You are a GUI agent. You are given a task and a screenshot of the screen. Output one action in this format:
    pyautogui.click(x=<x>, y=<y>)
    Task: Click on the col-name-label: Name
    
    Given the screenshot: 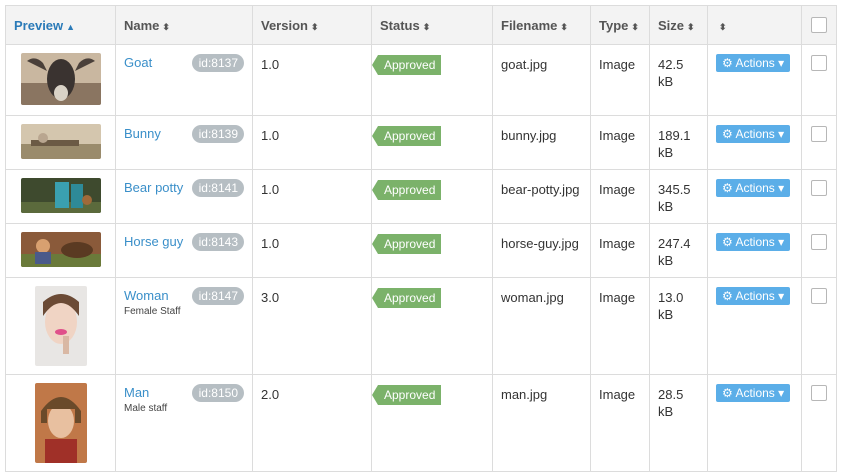 What is the action you would take?
    pyautogui.click(x=142, y=25)
    